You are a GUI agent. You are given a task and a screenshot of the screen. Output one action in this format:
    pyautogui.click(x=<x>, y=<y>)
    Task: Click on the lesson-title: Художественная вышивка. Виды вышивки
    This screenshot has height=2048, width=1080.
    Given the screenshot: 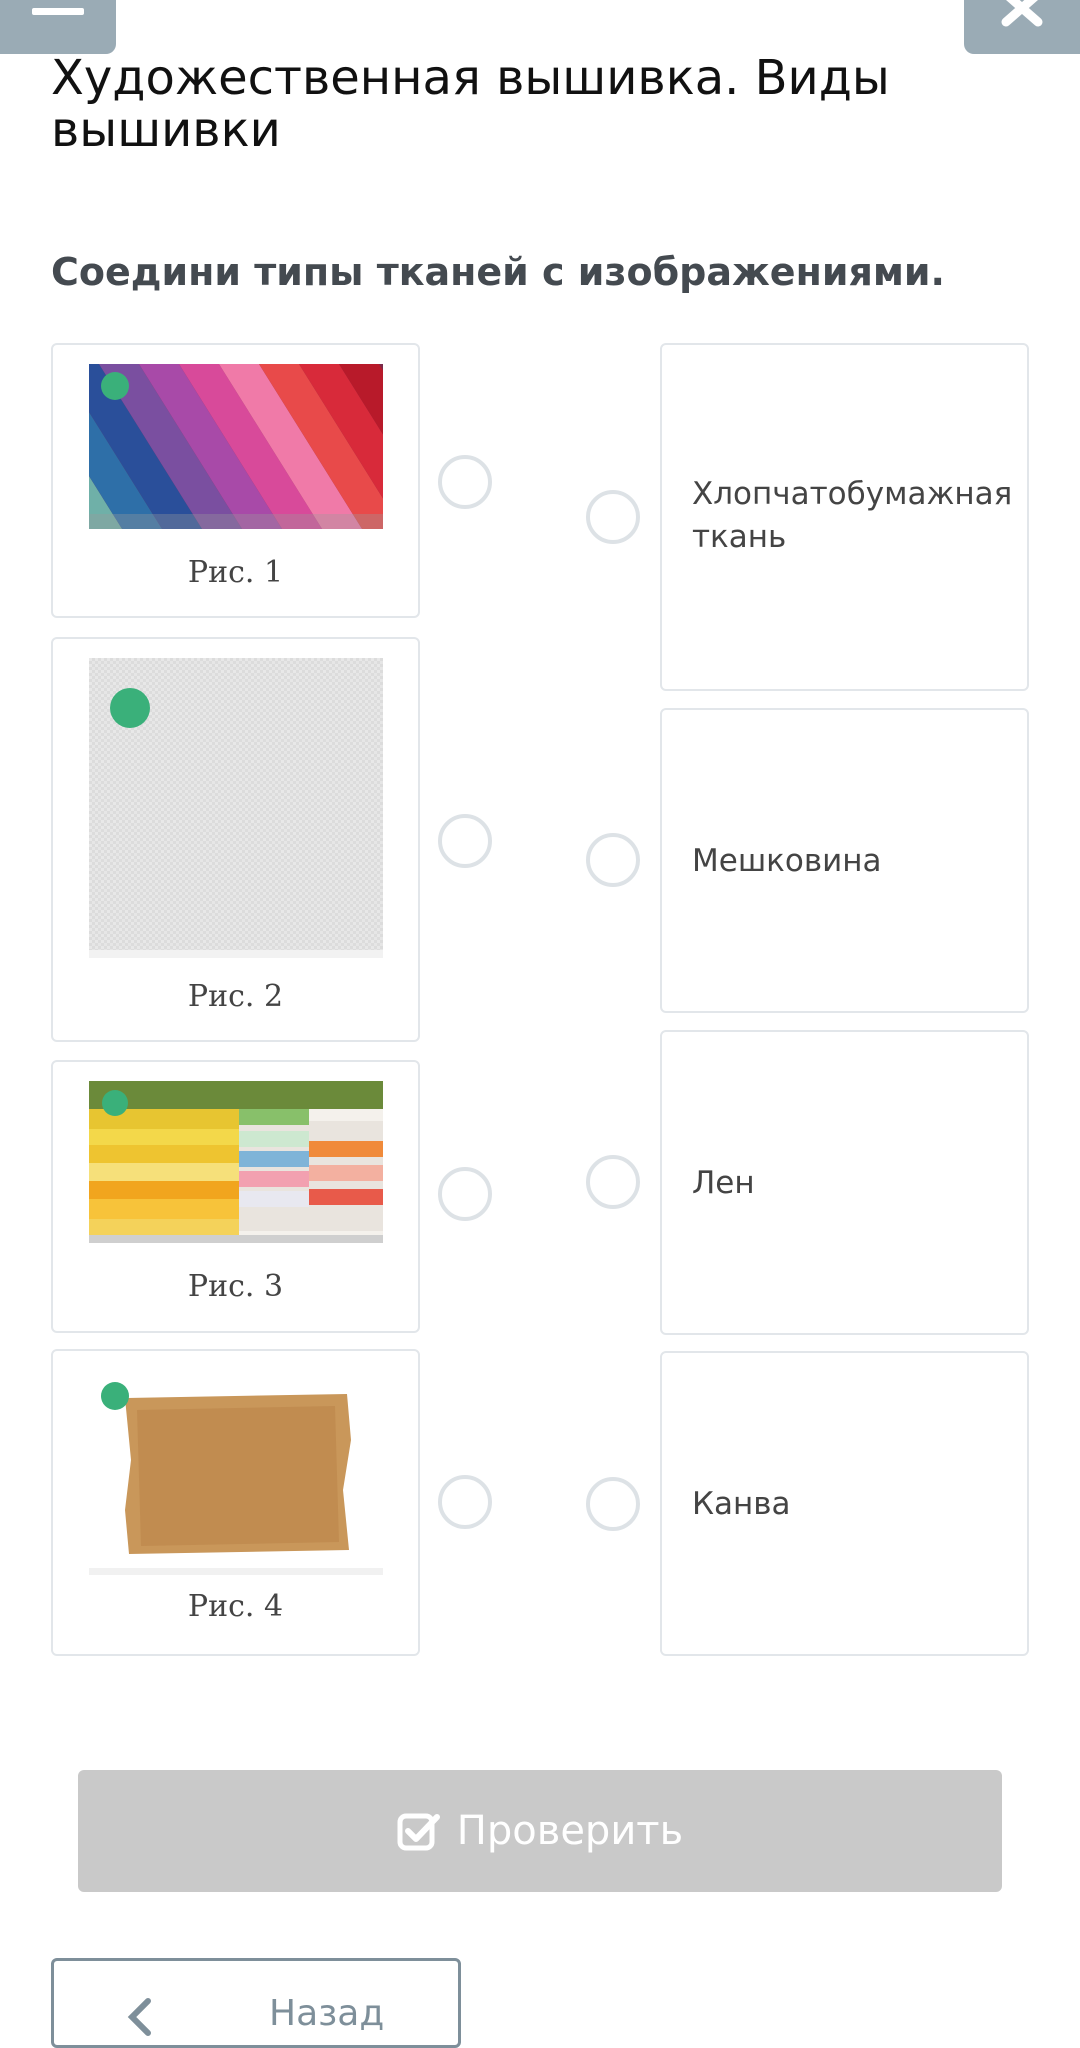 What is the action you would take?
    pyautogui.click(x=470, y=104)
    